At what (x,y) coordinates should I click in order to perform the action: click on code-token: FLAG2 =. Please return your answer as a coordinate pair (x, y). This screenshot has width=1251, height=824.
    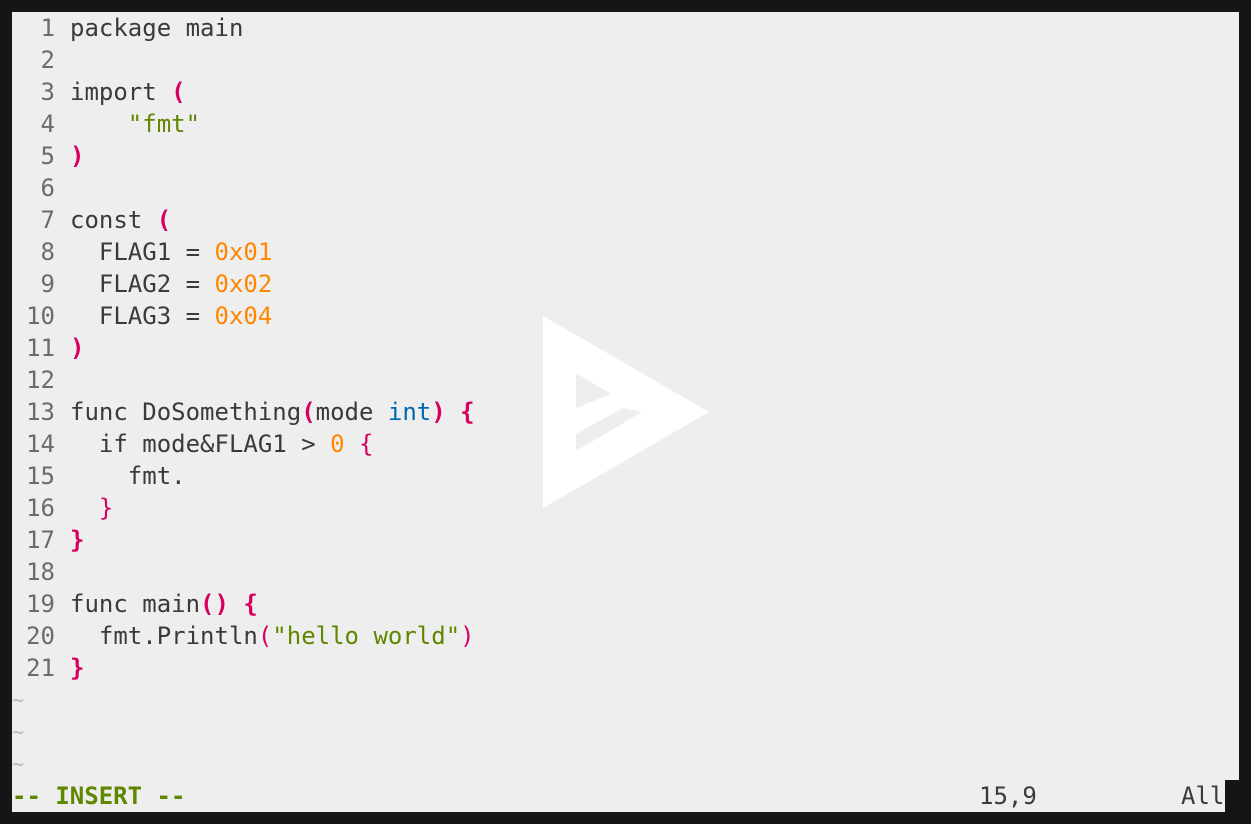
    Looking at the image, I should click on (142, 284).